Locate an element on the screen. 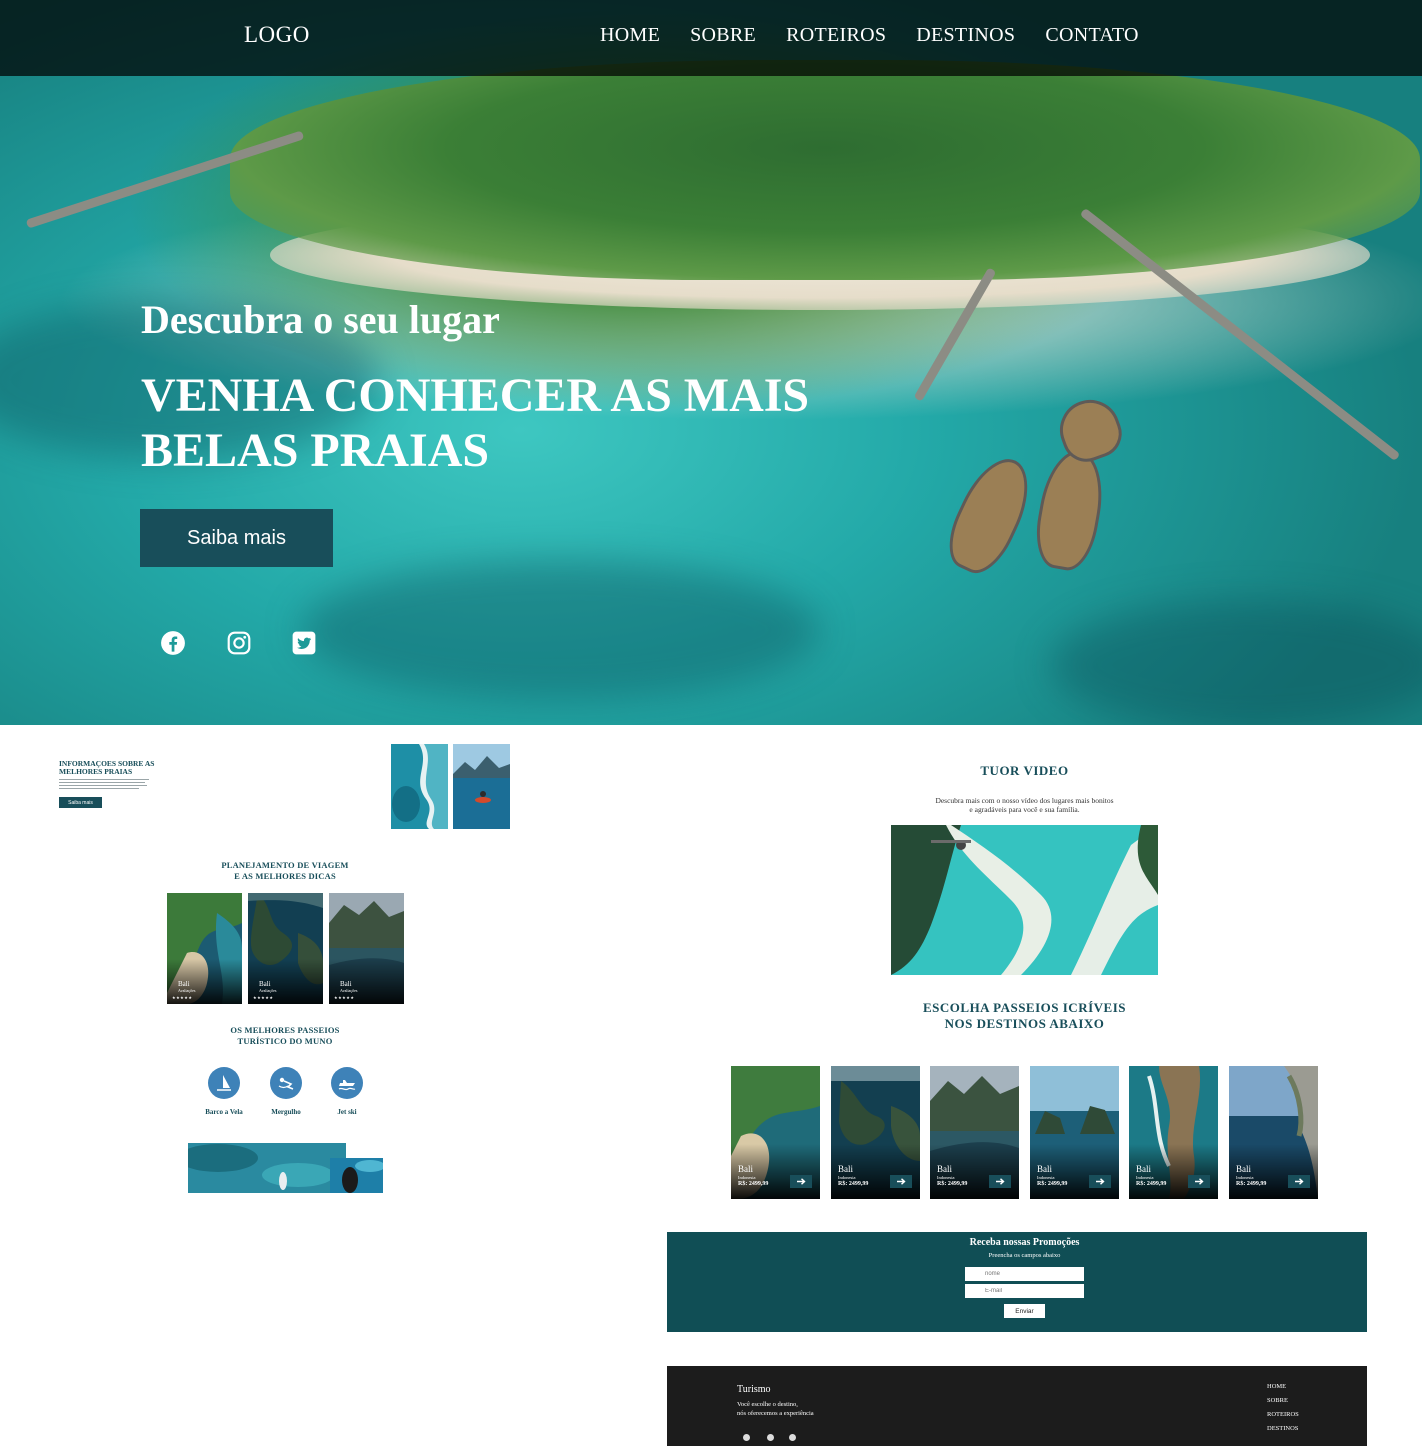 Image resolution: width=1422 pixels, height=1446 pixels. nav-home: HOME is located at coordinates (630, 35).